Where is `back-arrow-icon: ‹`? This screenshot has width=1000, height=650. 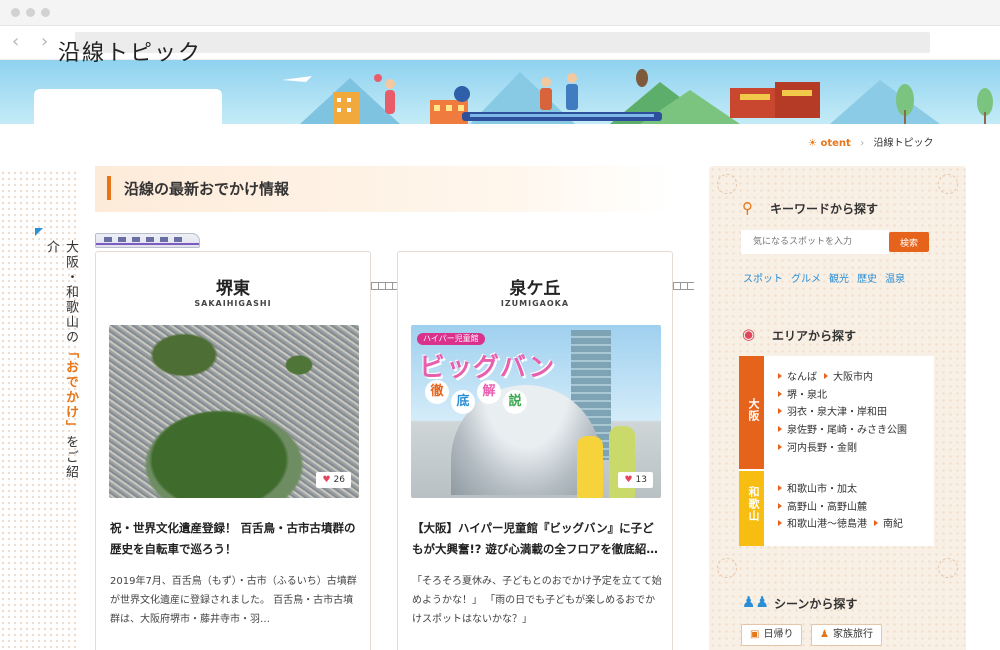
back-arrow-icon: ‹ is located at coordinates (15, 42).